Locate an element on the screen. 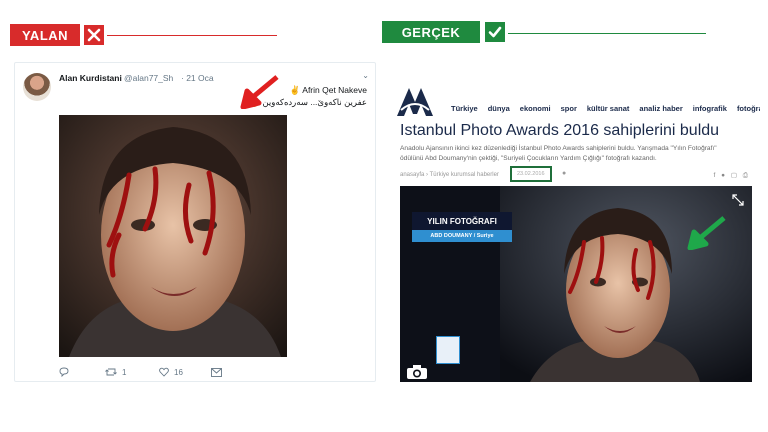  retweet-button: 1 is located at coordinates (132, 372).